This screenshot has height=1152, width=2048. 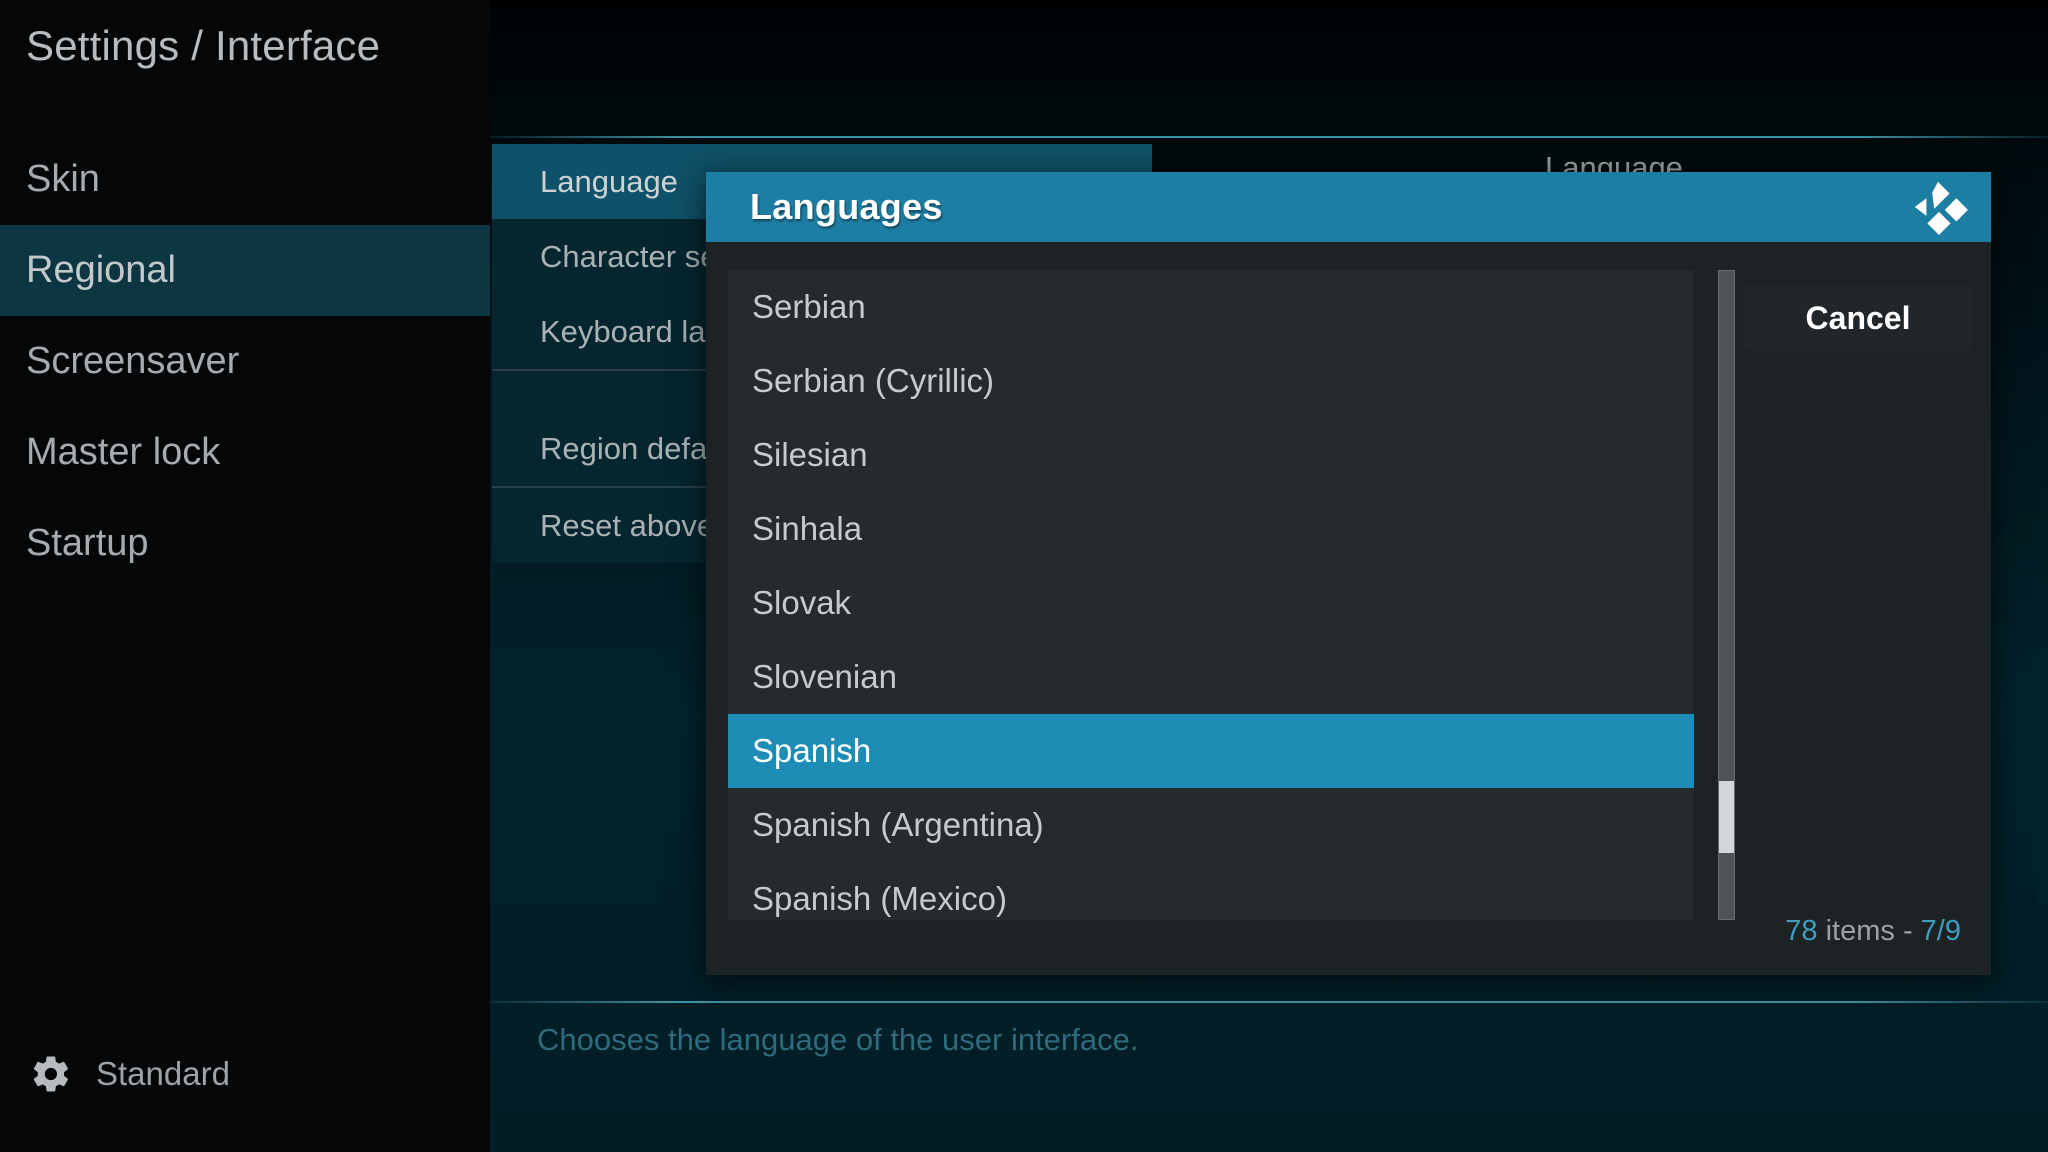 What do you see at coordinates (624, 448) in the screenshot?
I see `setting-label: Region defa` at bounding box center [624, 448].